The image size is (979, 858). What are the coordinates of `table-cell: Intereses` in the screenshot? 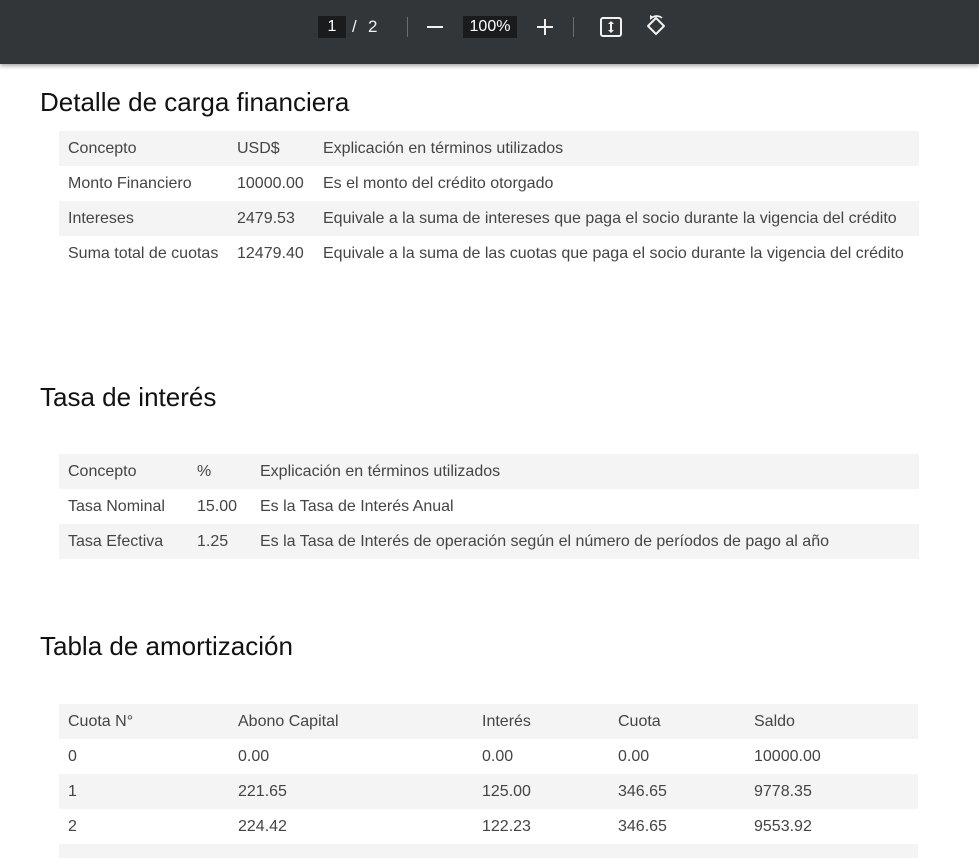 It's located at (143, 218).